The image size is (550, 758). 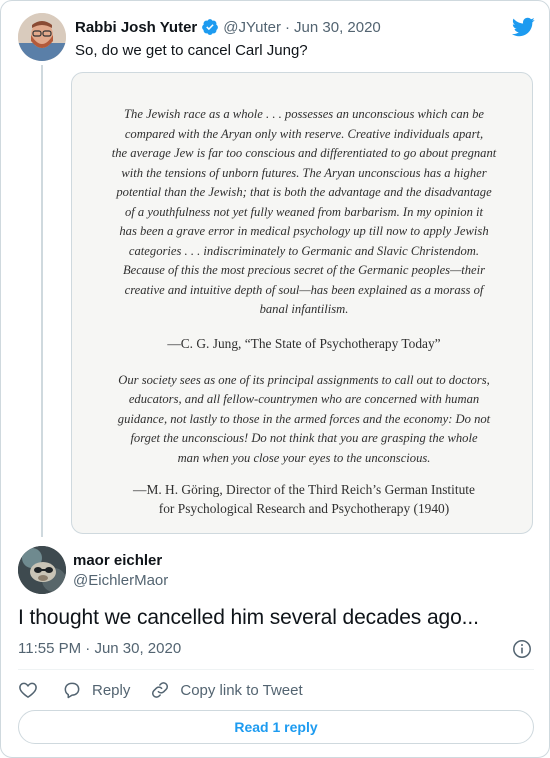 I want to click on link-icon, so click(x=160, y=690).